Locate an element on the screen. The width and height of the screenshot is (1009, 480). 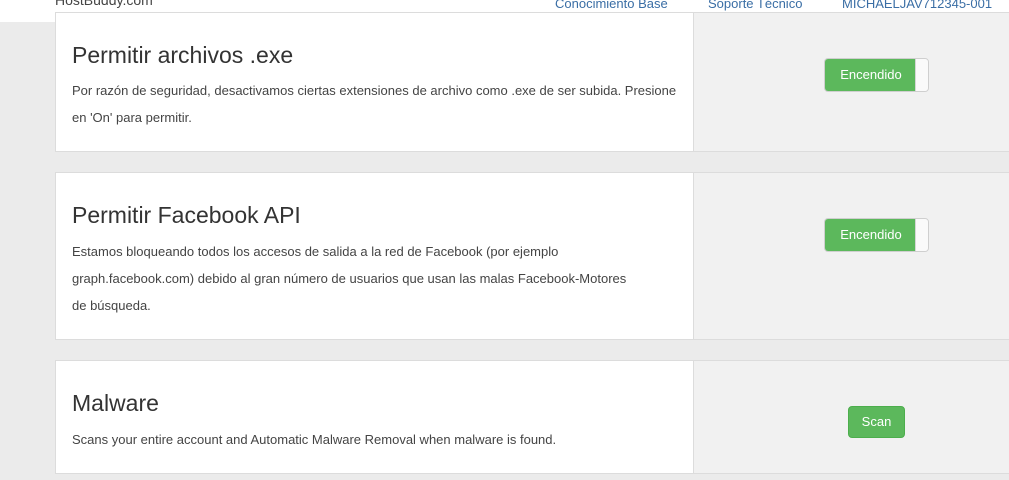
setting-title: Permitir Facebook API is located at coordinates (186, 215).